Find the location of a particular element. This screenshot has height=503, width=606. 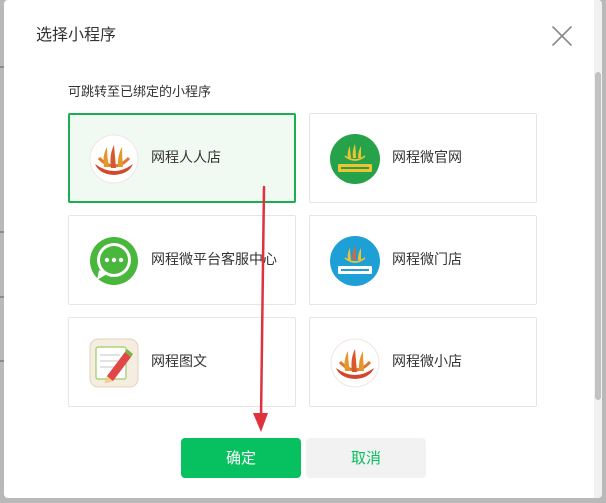

mini-program-name: 网程微平台客服中心 is located at coordinates (214, 260).